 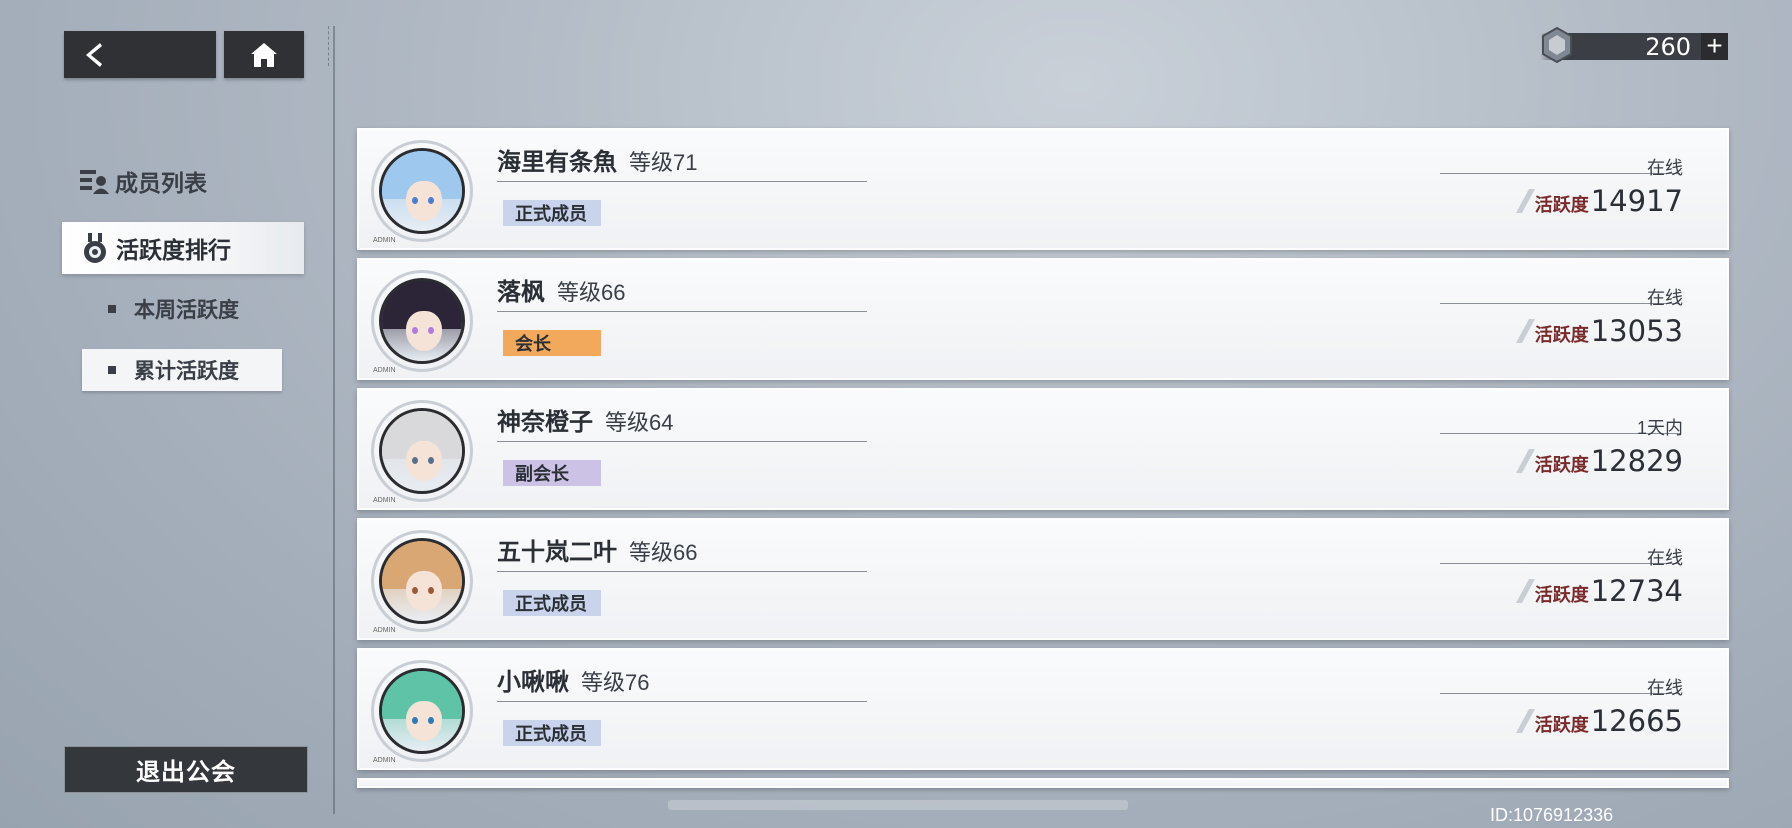 What do you see at coordinates (140, 54) in the screenshot?
I see `back-button` at bounding box center [140, 54].